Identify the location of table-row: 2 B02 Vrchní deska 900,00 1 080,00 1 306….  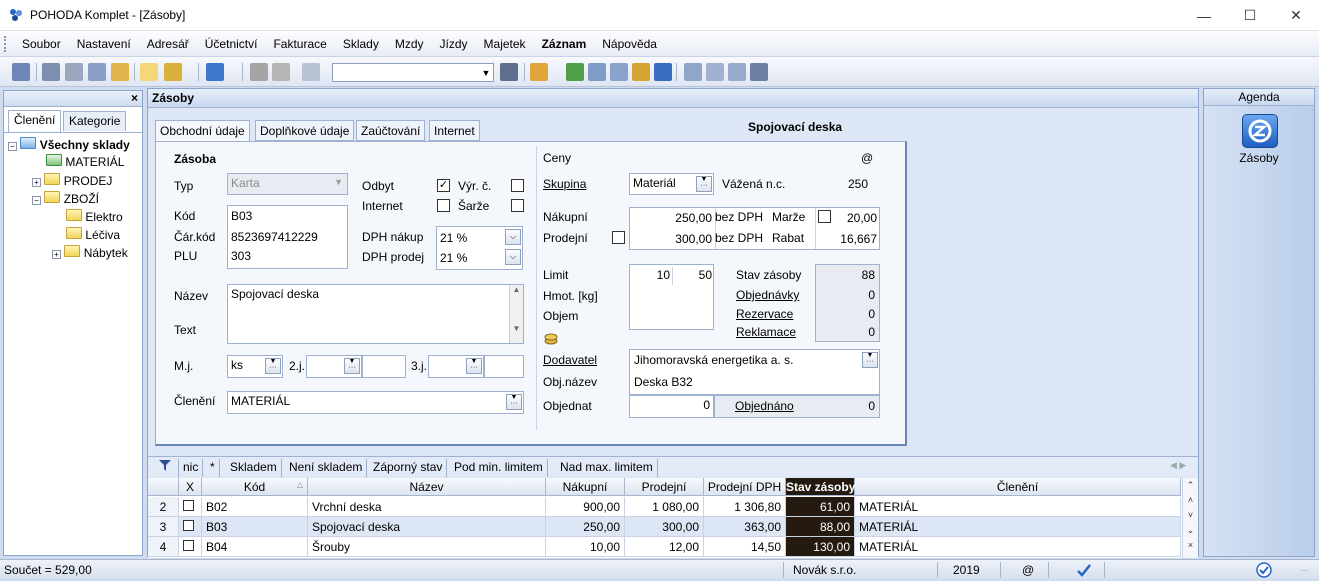
(664, 507).